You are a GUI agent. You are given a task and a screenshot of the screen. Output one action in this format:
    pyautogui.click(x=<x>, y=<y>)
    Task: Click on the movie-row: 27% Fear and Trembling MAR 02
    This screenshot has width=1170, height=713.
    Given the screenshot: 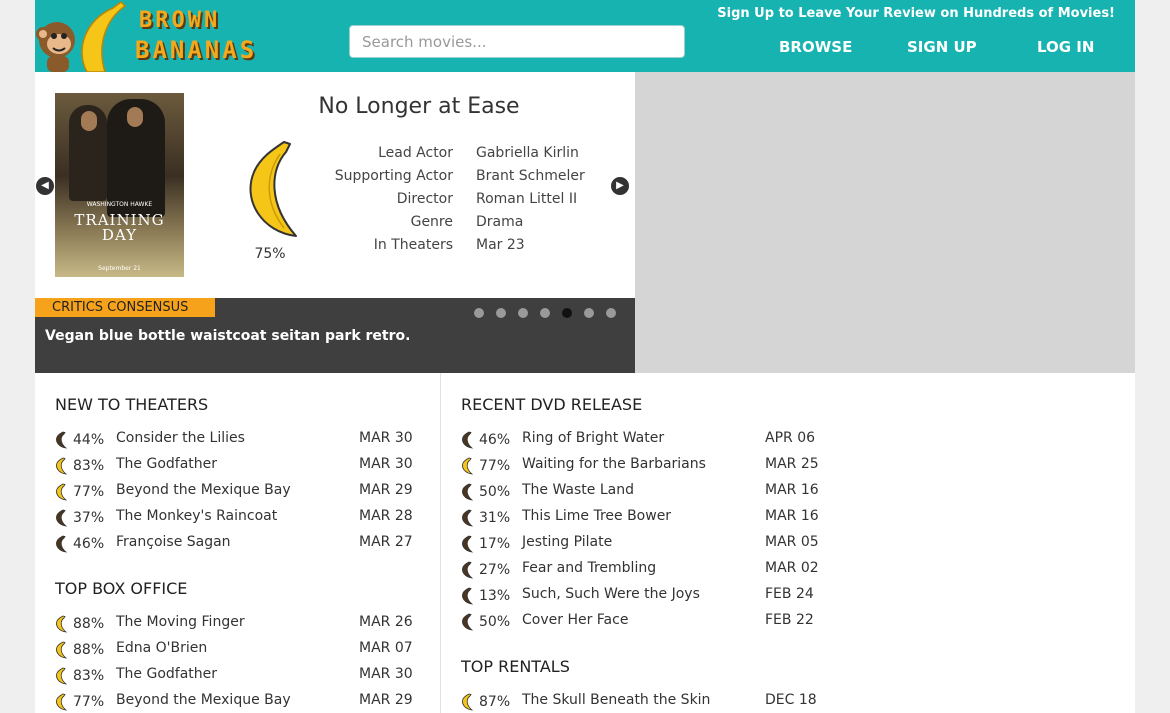 What is the action you would take?
    pyautogui.click(x=643, y=570)
    